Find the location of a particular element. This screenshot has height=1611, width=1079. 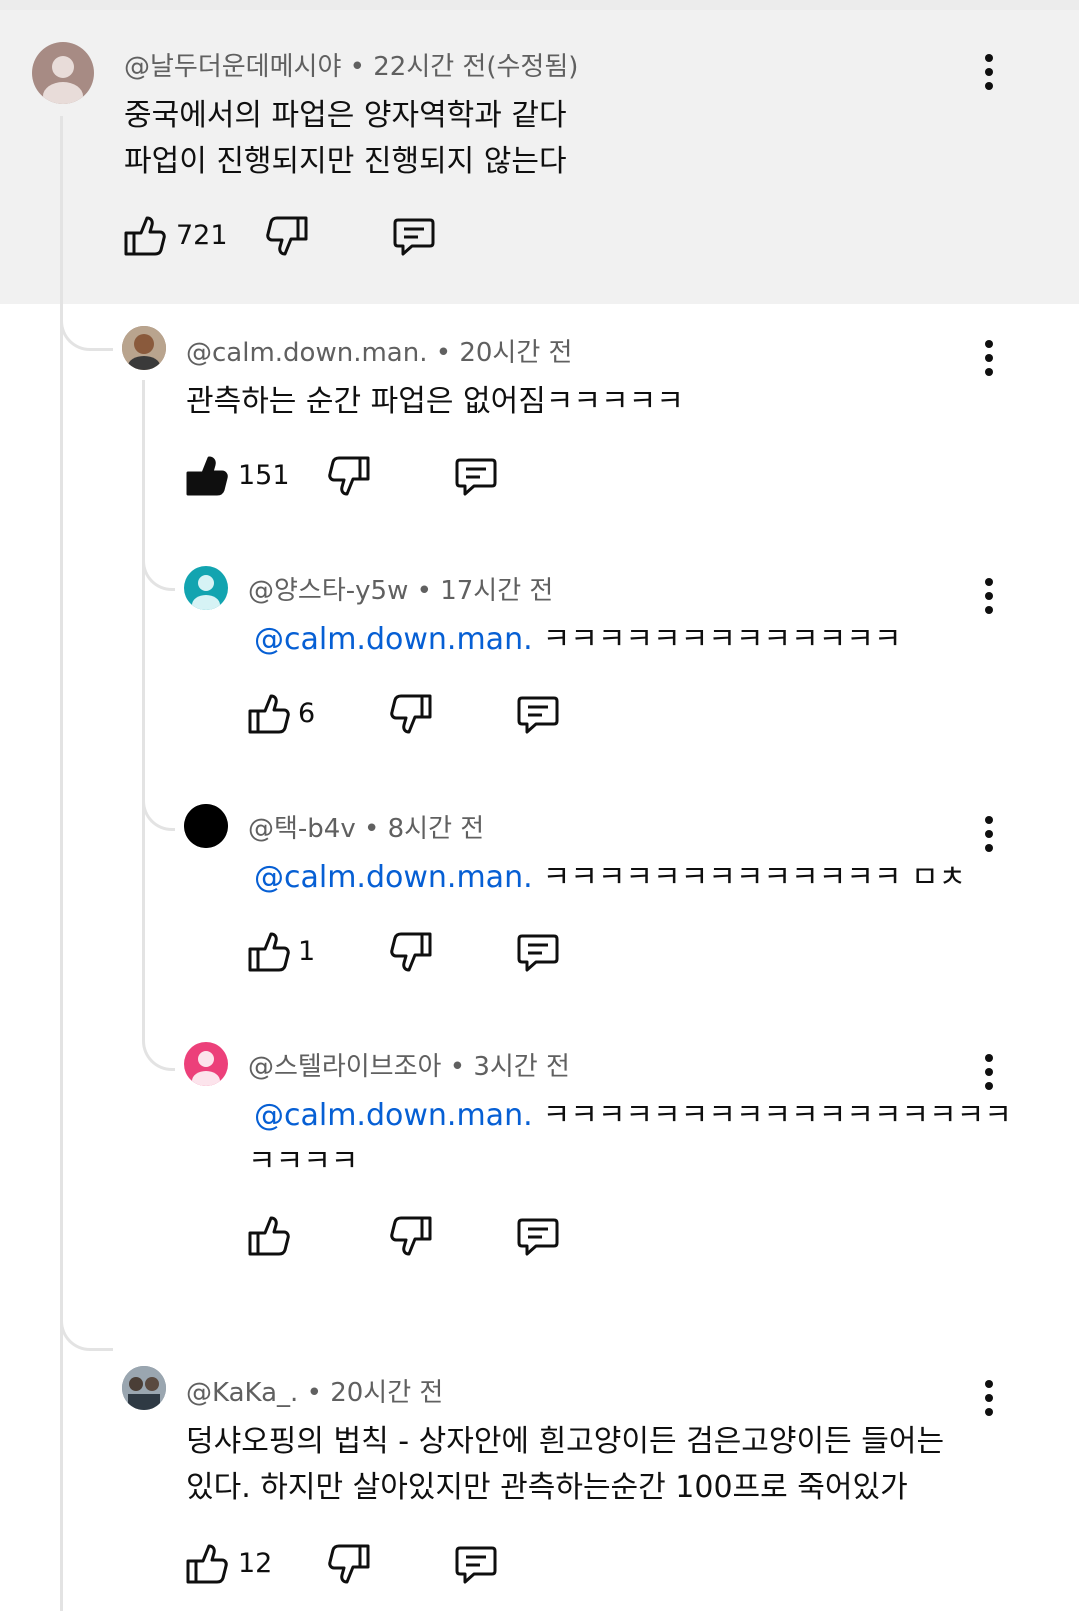

comment-meta: @날두더운데메시야 • 22시간 전(수정됨) is located at coordinates (351, 64).